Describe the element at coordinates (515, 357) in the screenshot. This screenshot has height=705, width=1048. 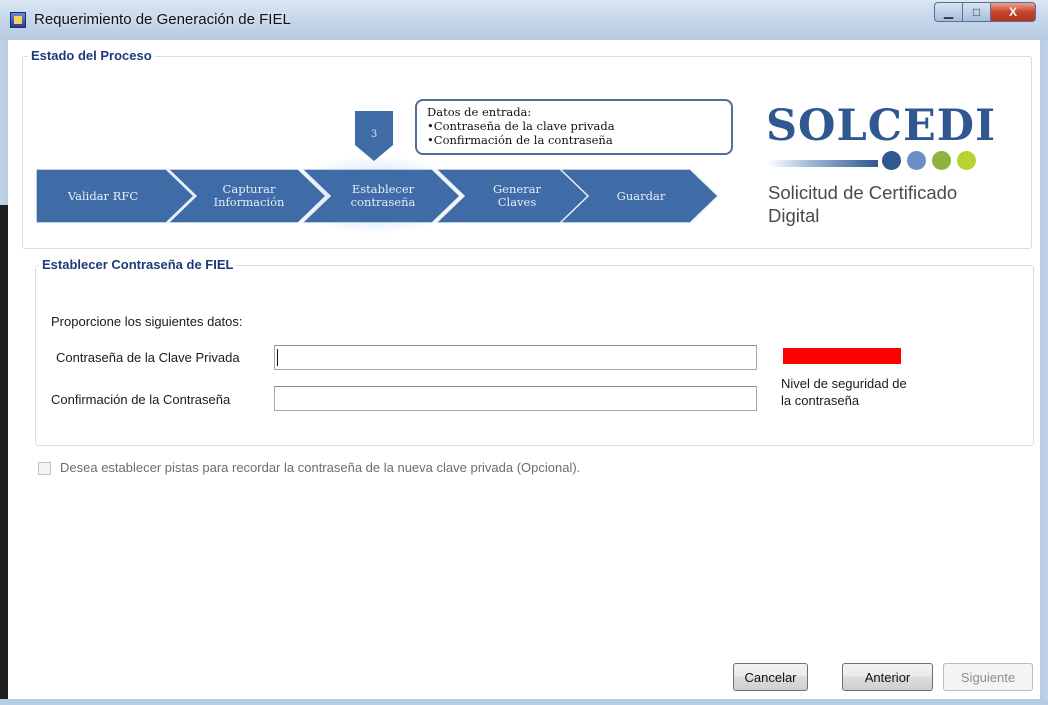
I see `private-key-password-field` at that location.